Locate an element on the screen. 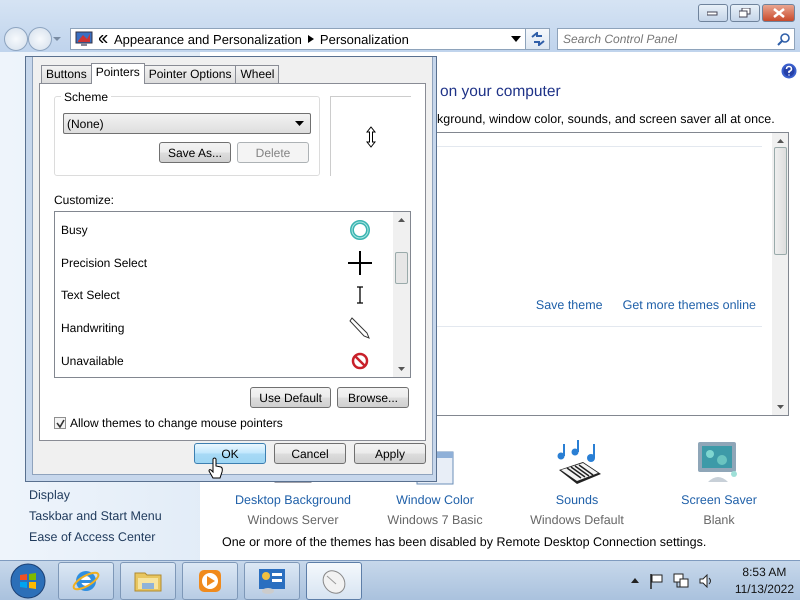 The height and width of the screenshot is (600, 800). maximize-button is located at coordinates (745, 13).